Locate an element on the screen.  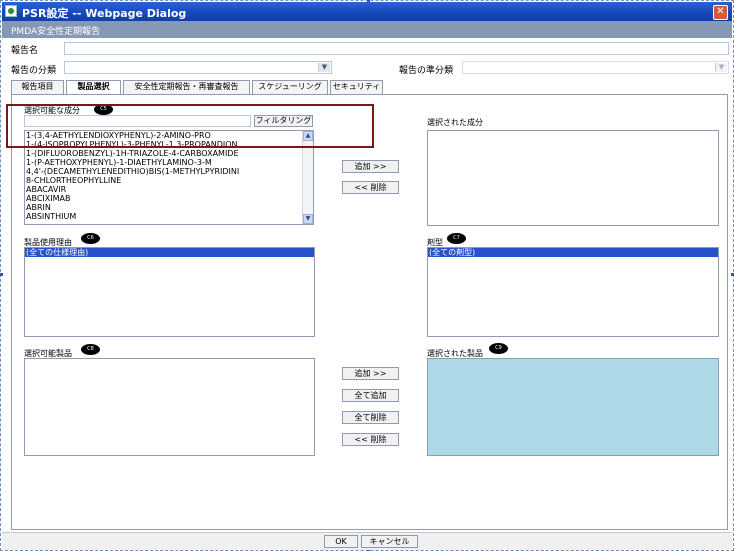
window-title: PSR設定 -- Webpage Dialog is located at coordinates (104, 13).